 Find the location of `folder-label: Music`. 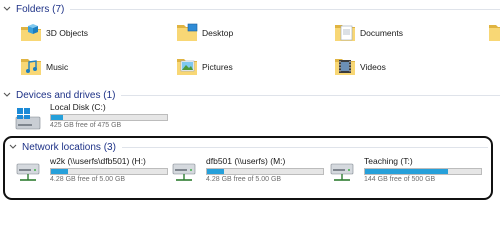

folder-label: Music is located at coordinates (57, 67).